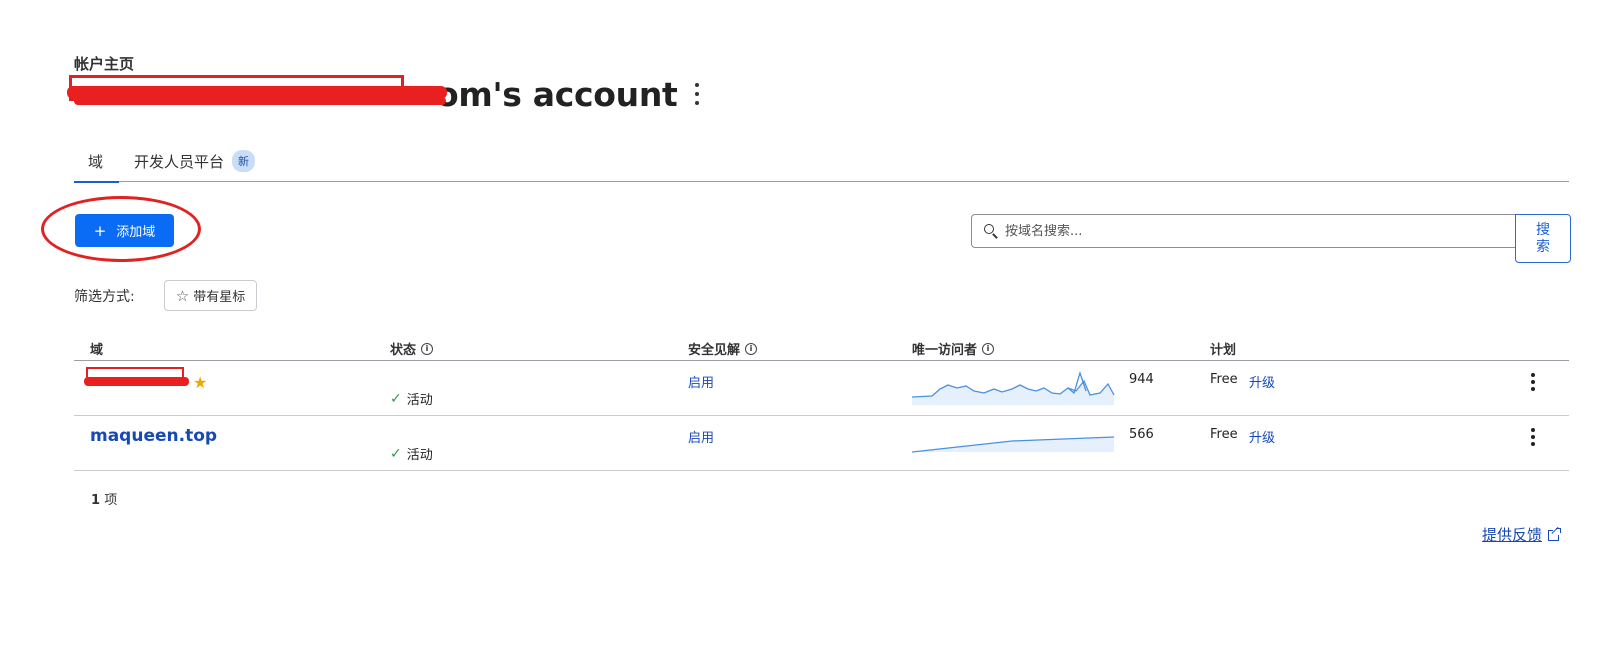  What do you see at coordinates (412, 348) in the screenshot?
I see `column-status: 状态 i` at bounding box center [412, 348].